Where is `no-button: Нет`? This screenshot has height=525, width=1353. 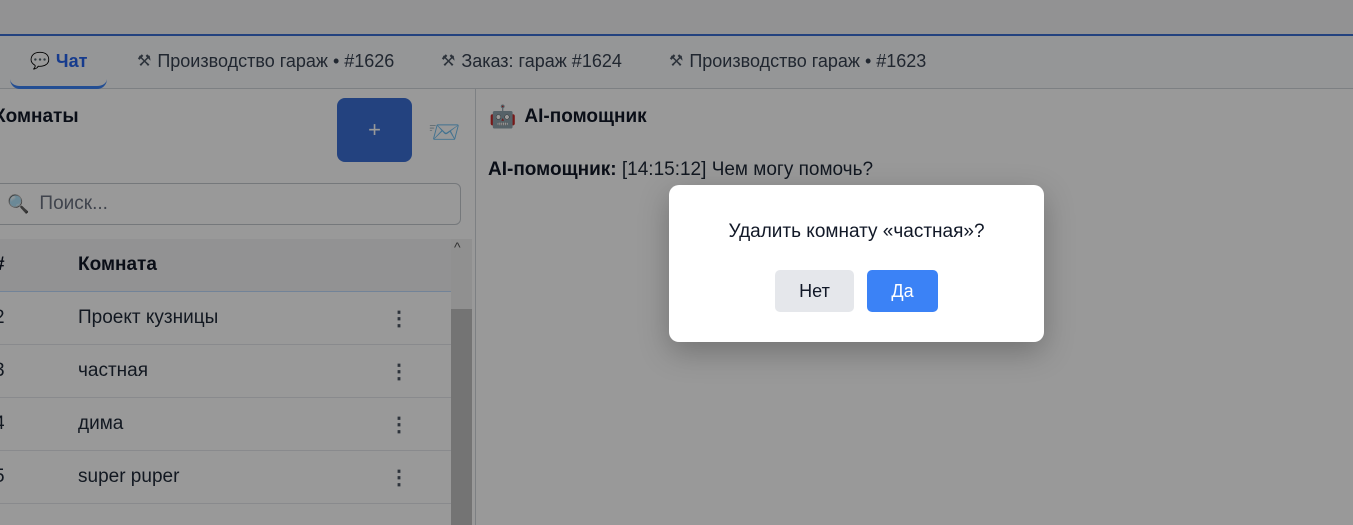 no-button: Нет is located at coordinates (814, 291).